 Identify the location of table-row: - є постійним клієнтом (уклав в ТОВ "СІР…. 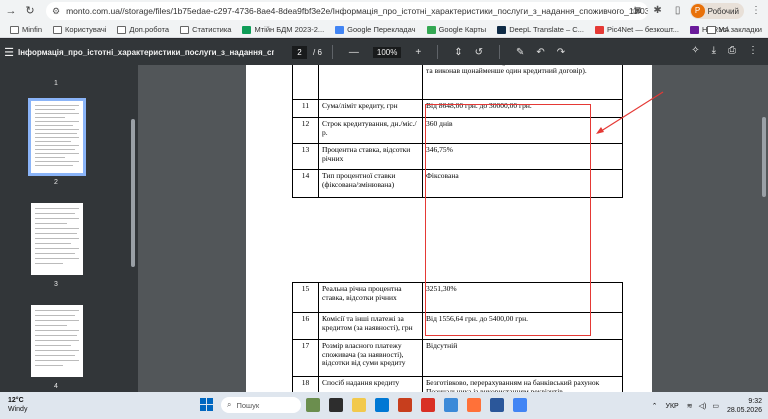
(457, 82).